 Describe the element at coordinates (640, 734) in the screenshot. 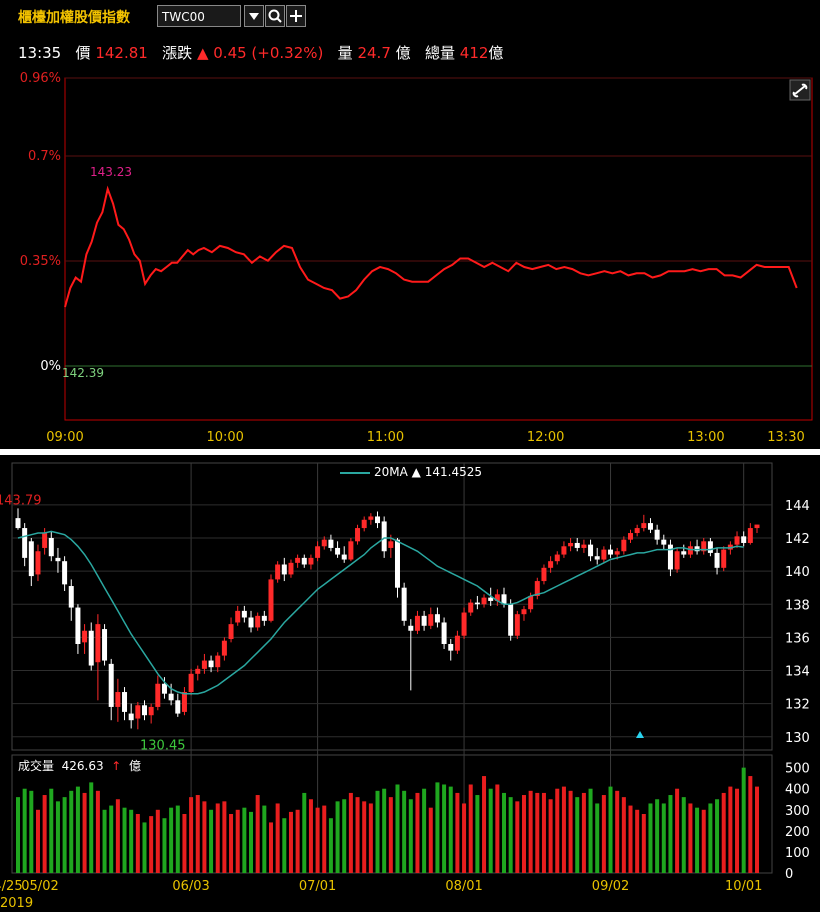

I see `signal-marker` at that location.